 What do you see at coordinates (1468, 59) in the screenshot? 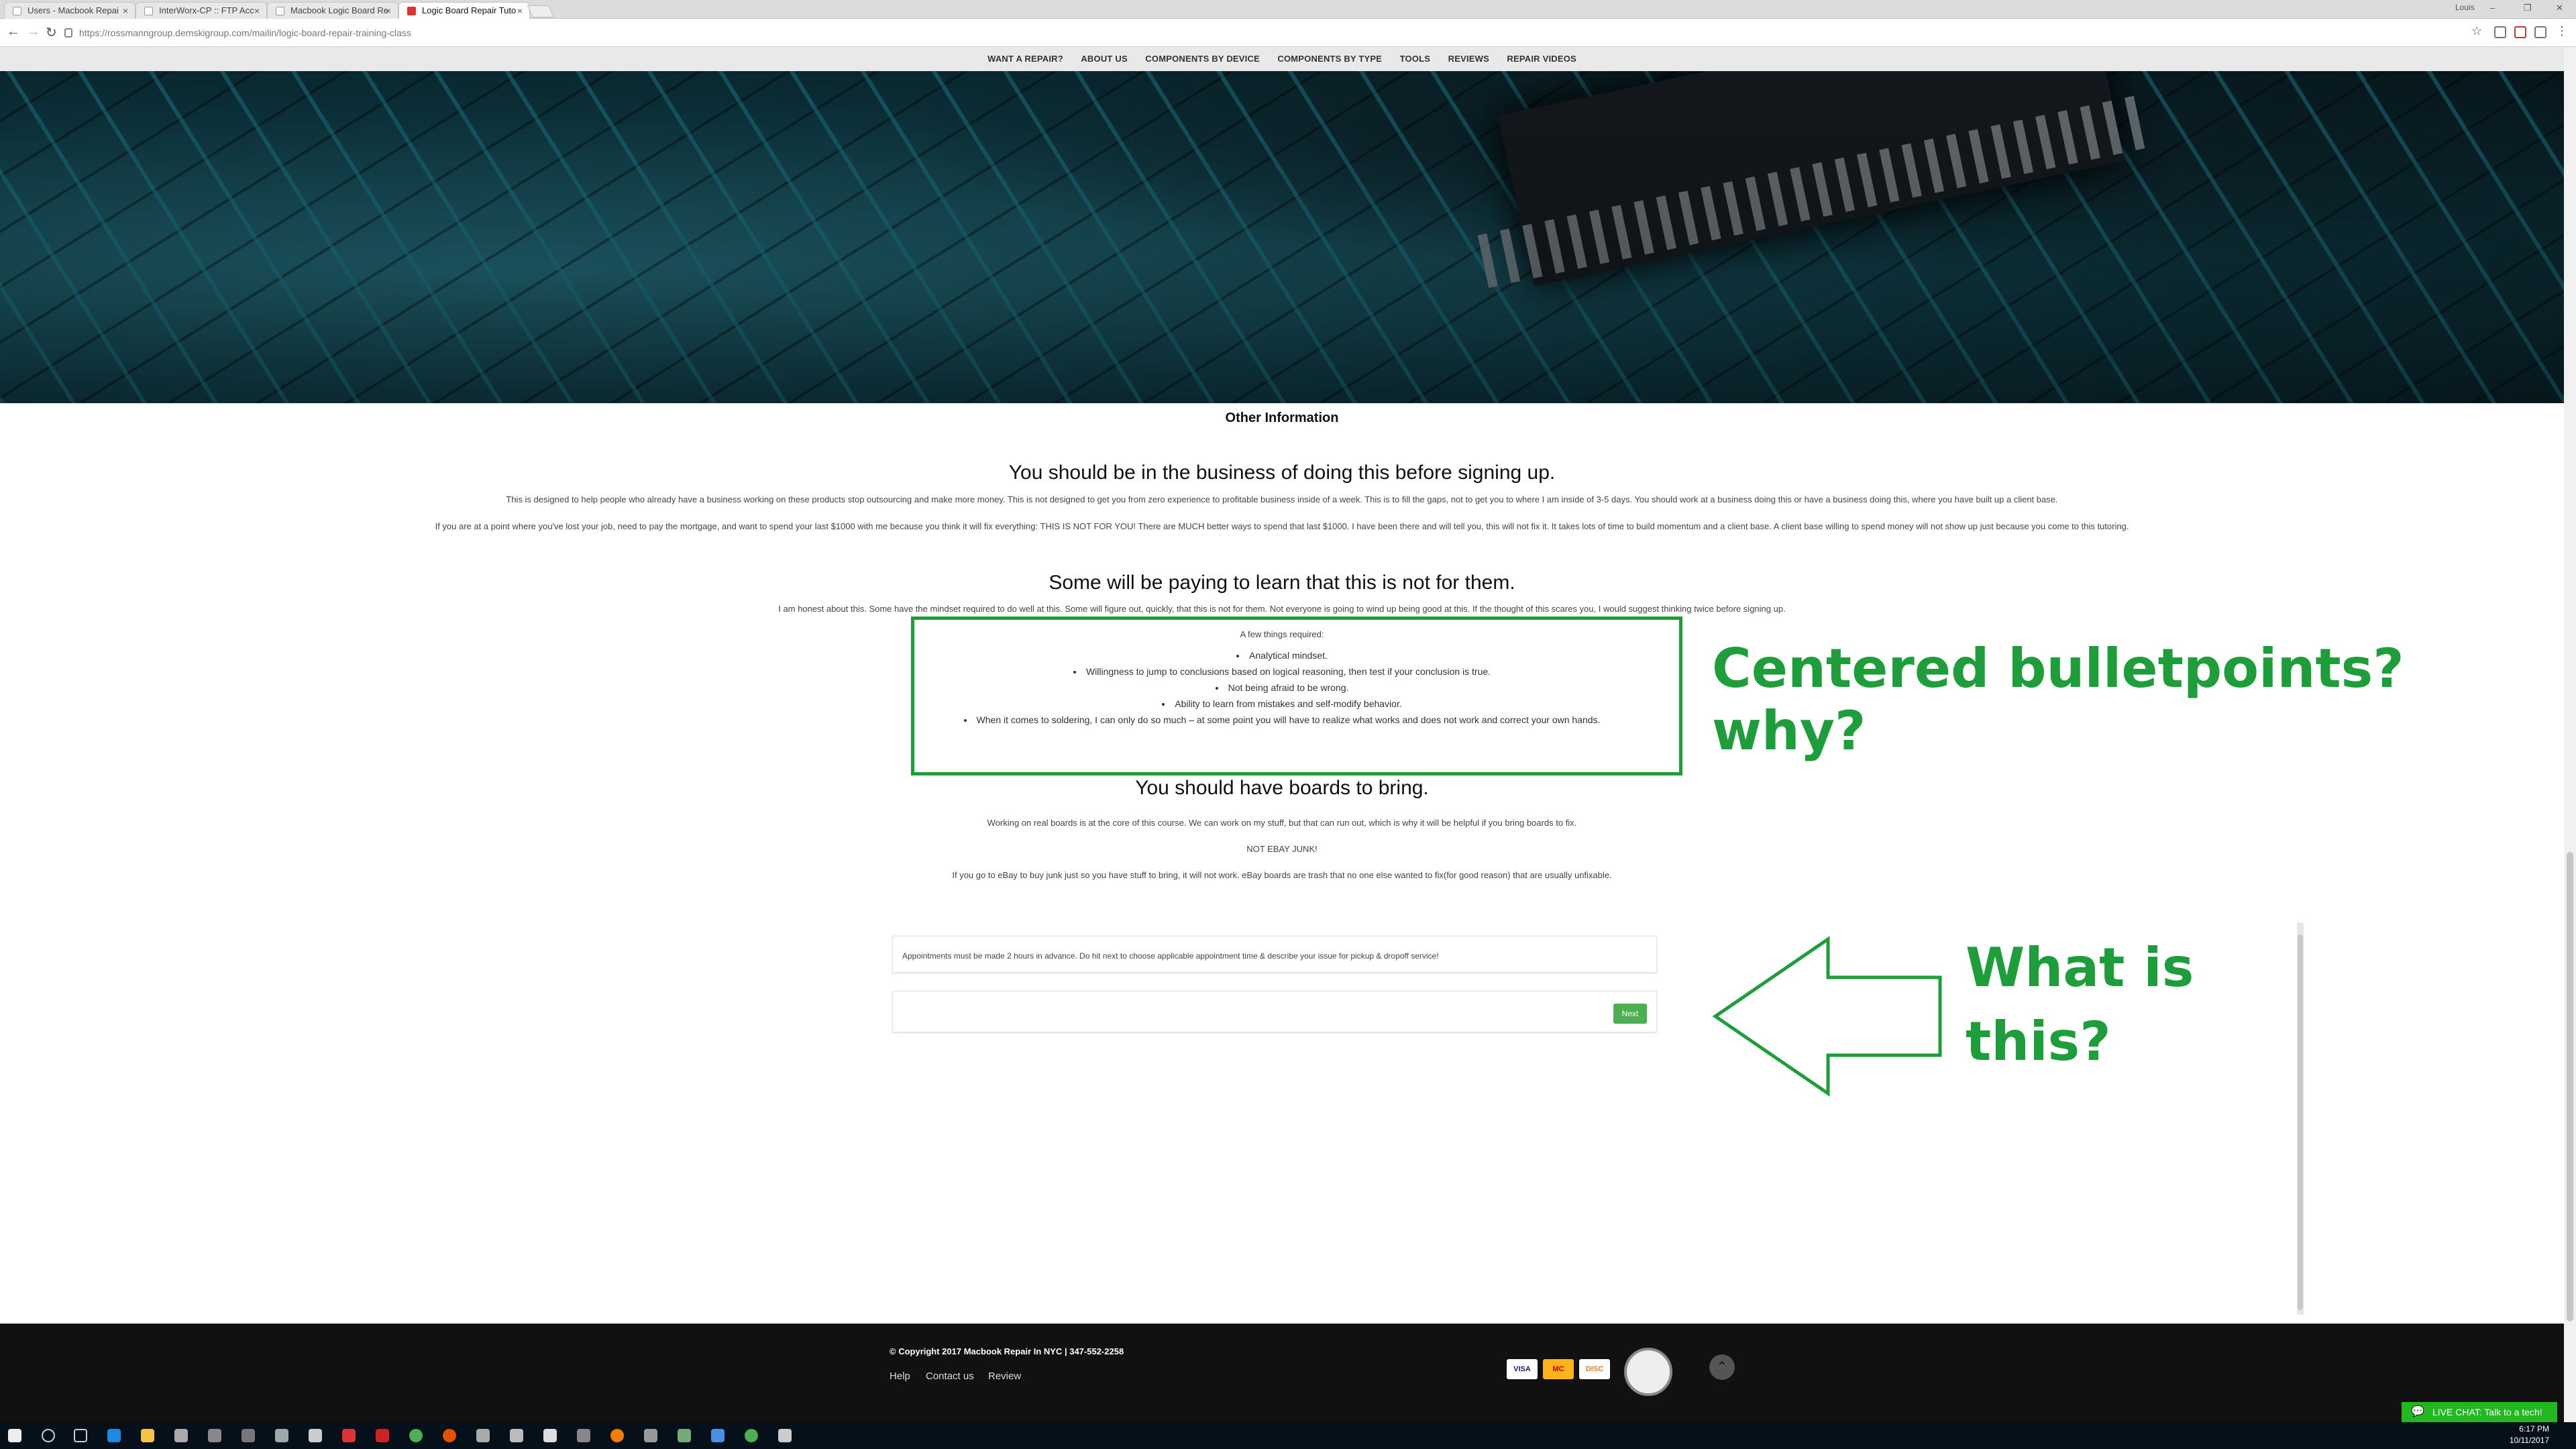
I see `nav-reviews: REVIEWS` at bounding box center [1468, 59].